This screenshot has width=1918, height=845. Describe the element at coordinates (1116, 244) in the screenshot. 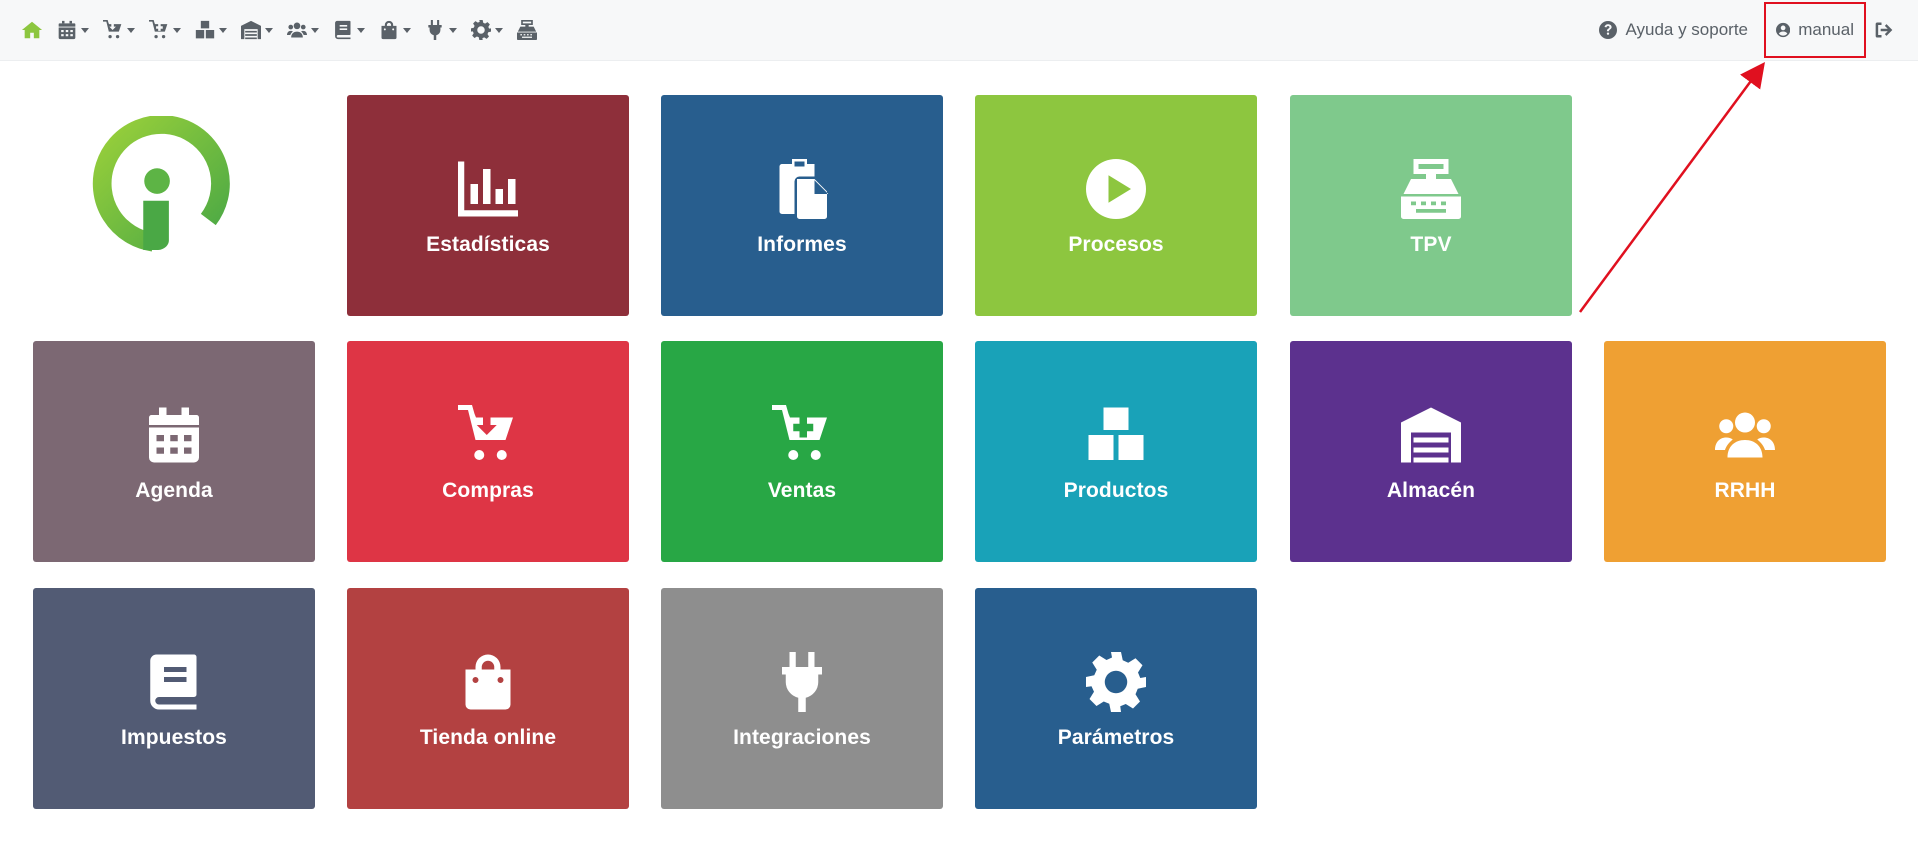

I see `tile-label: Procesos` at that location.